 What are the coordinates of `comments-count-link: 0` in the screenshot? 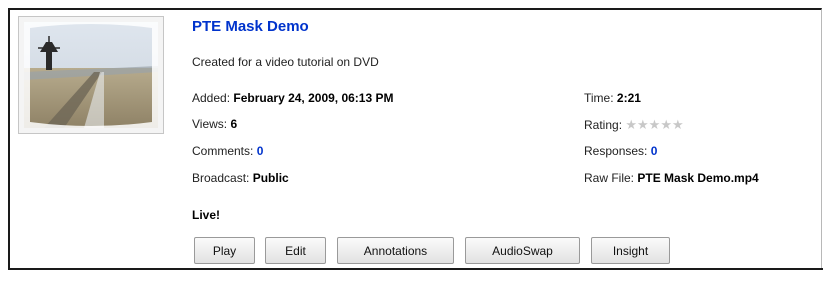 It's located at (260, 151).